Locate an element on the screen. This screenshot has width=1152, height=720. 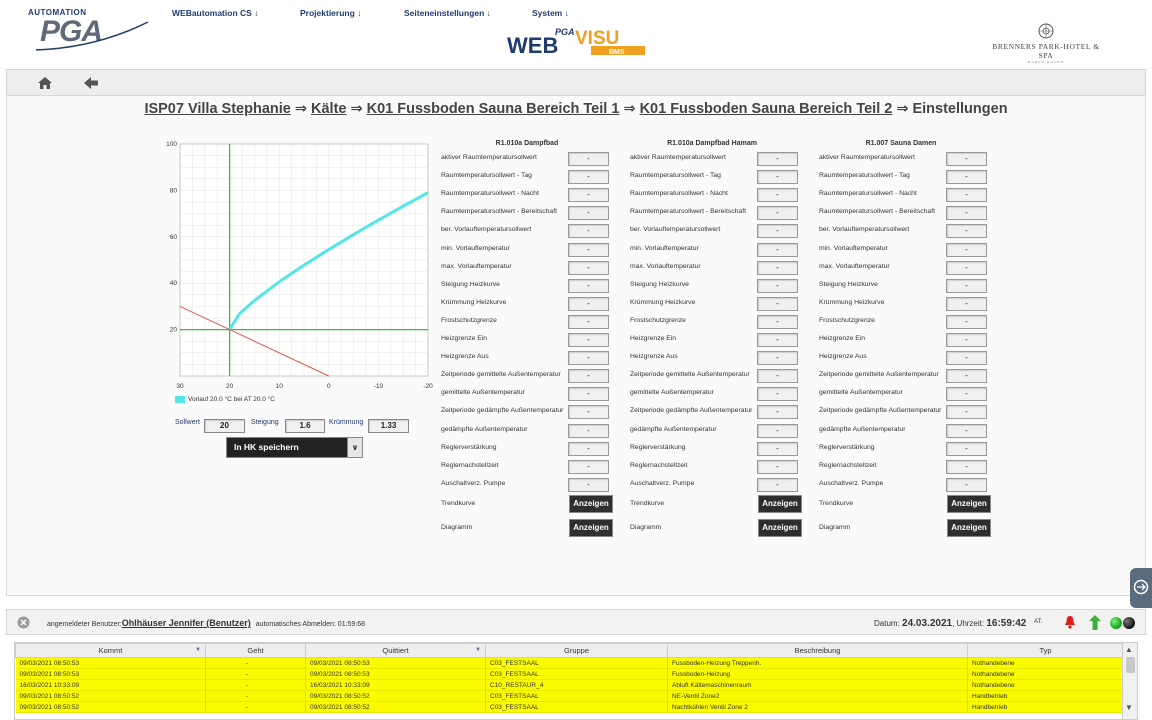
menu-seiteneinstellungen: Seiteneinstellungen ↓ is located at coordinates (447, 13).